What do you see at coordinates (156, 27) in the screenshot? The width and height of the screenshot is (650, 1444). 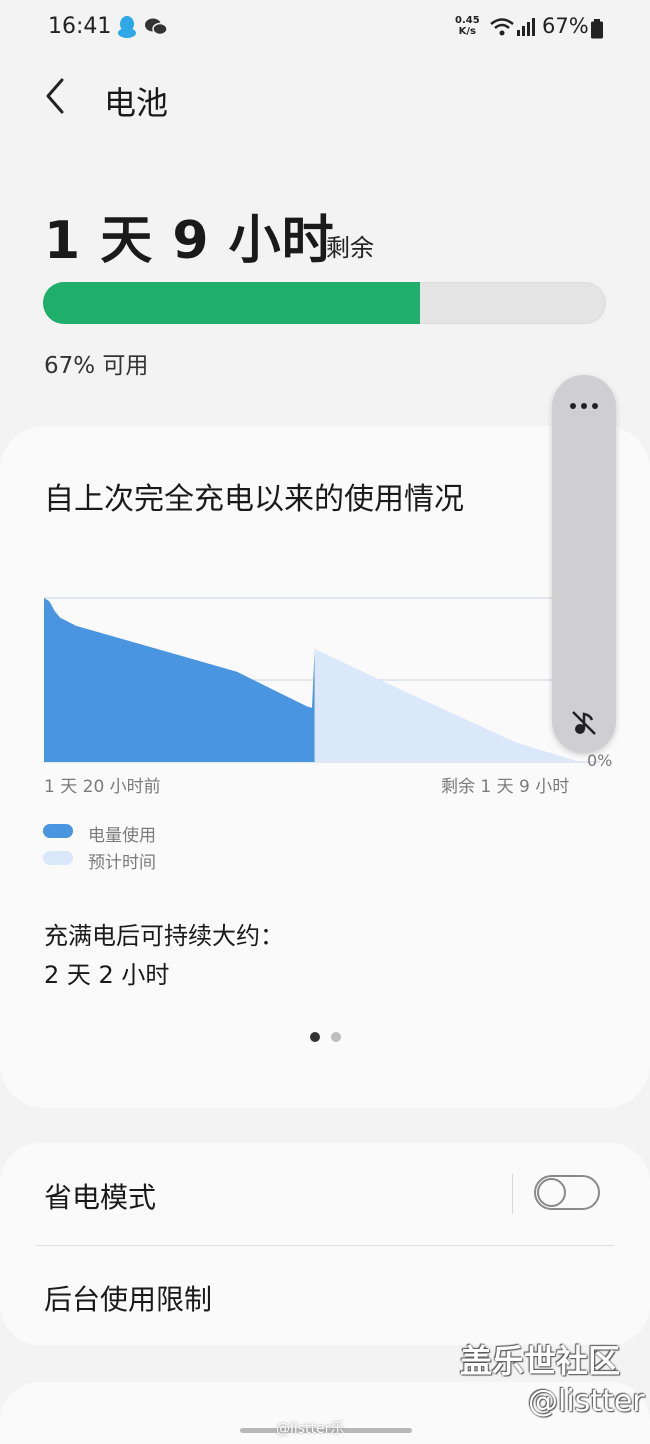 I see `wechat-icon` at bounding box center [156, 27].